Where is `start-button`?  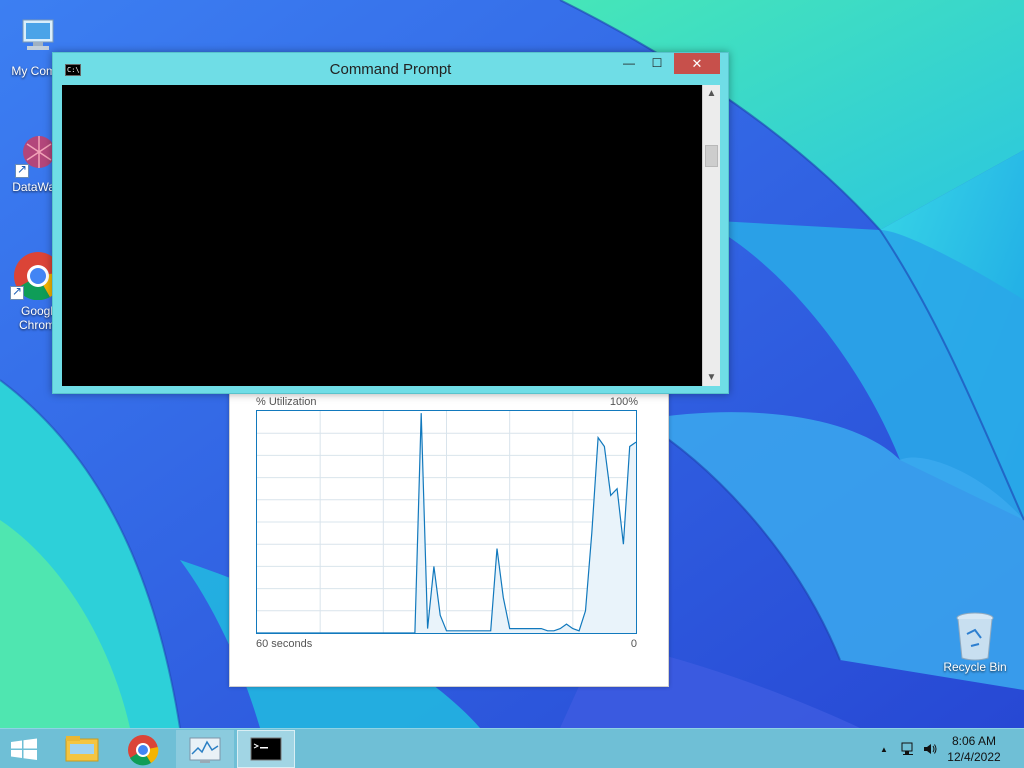 start-button is located at coordinates (24, 748).